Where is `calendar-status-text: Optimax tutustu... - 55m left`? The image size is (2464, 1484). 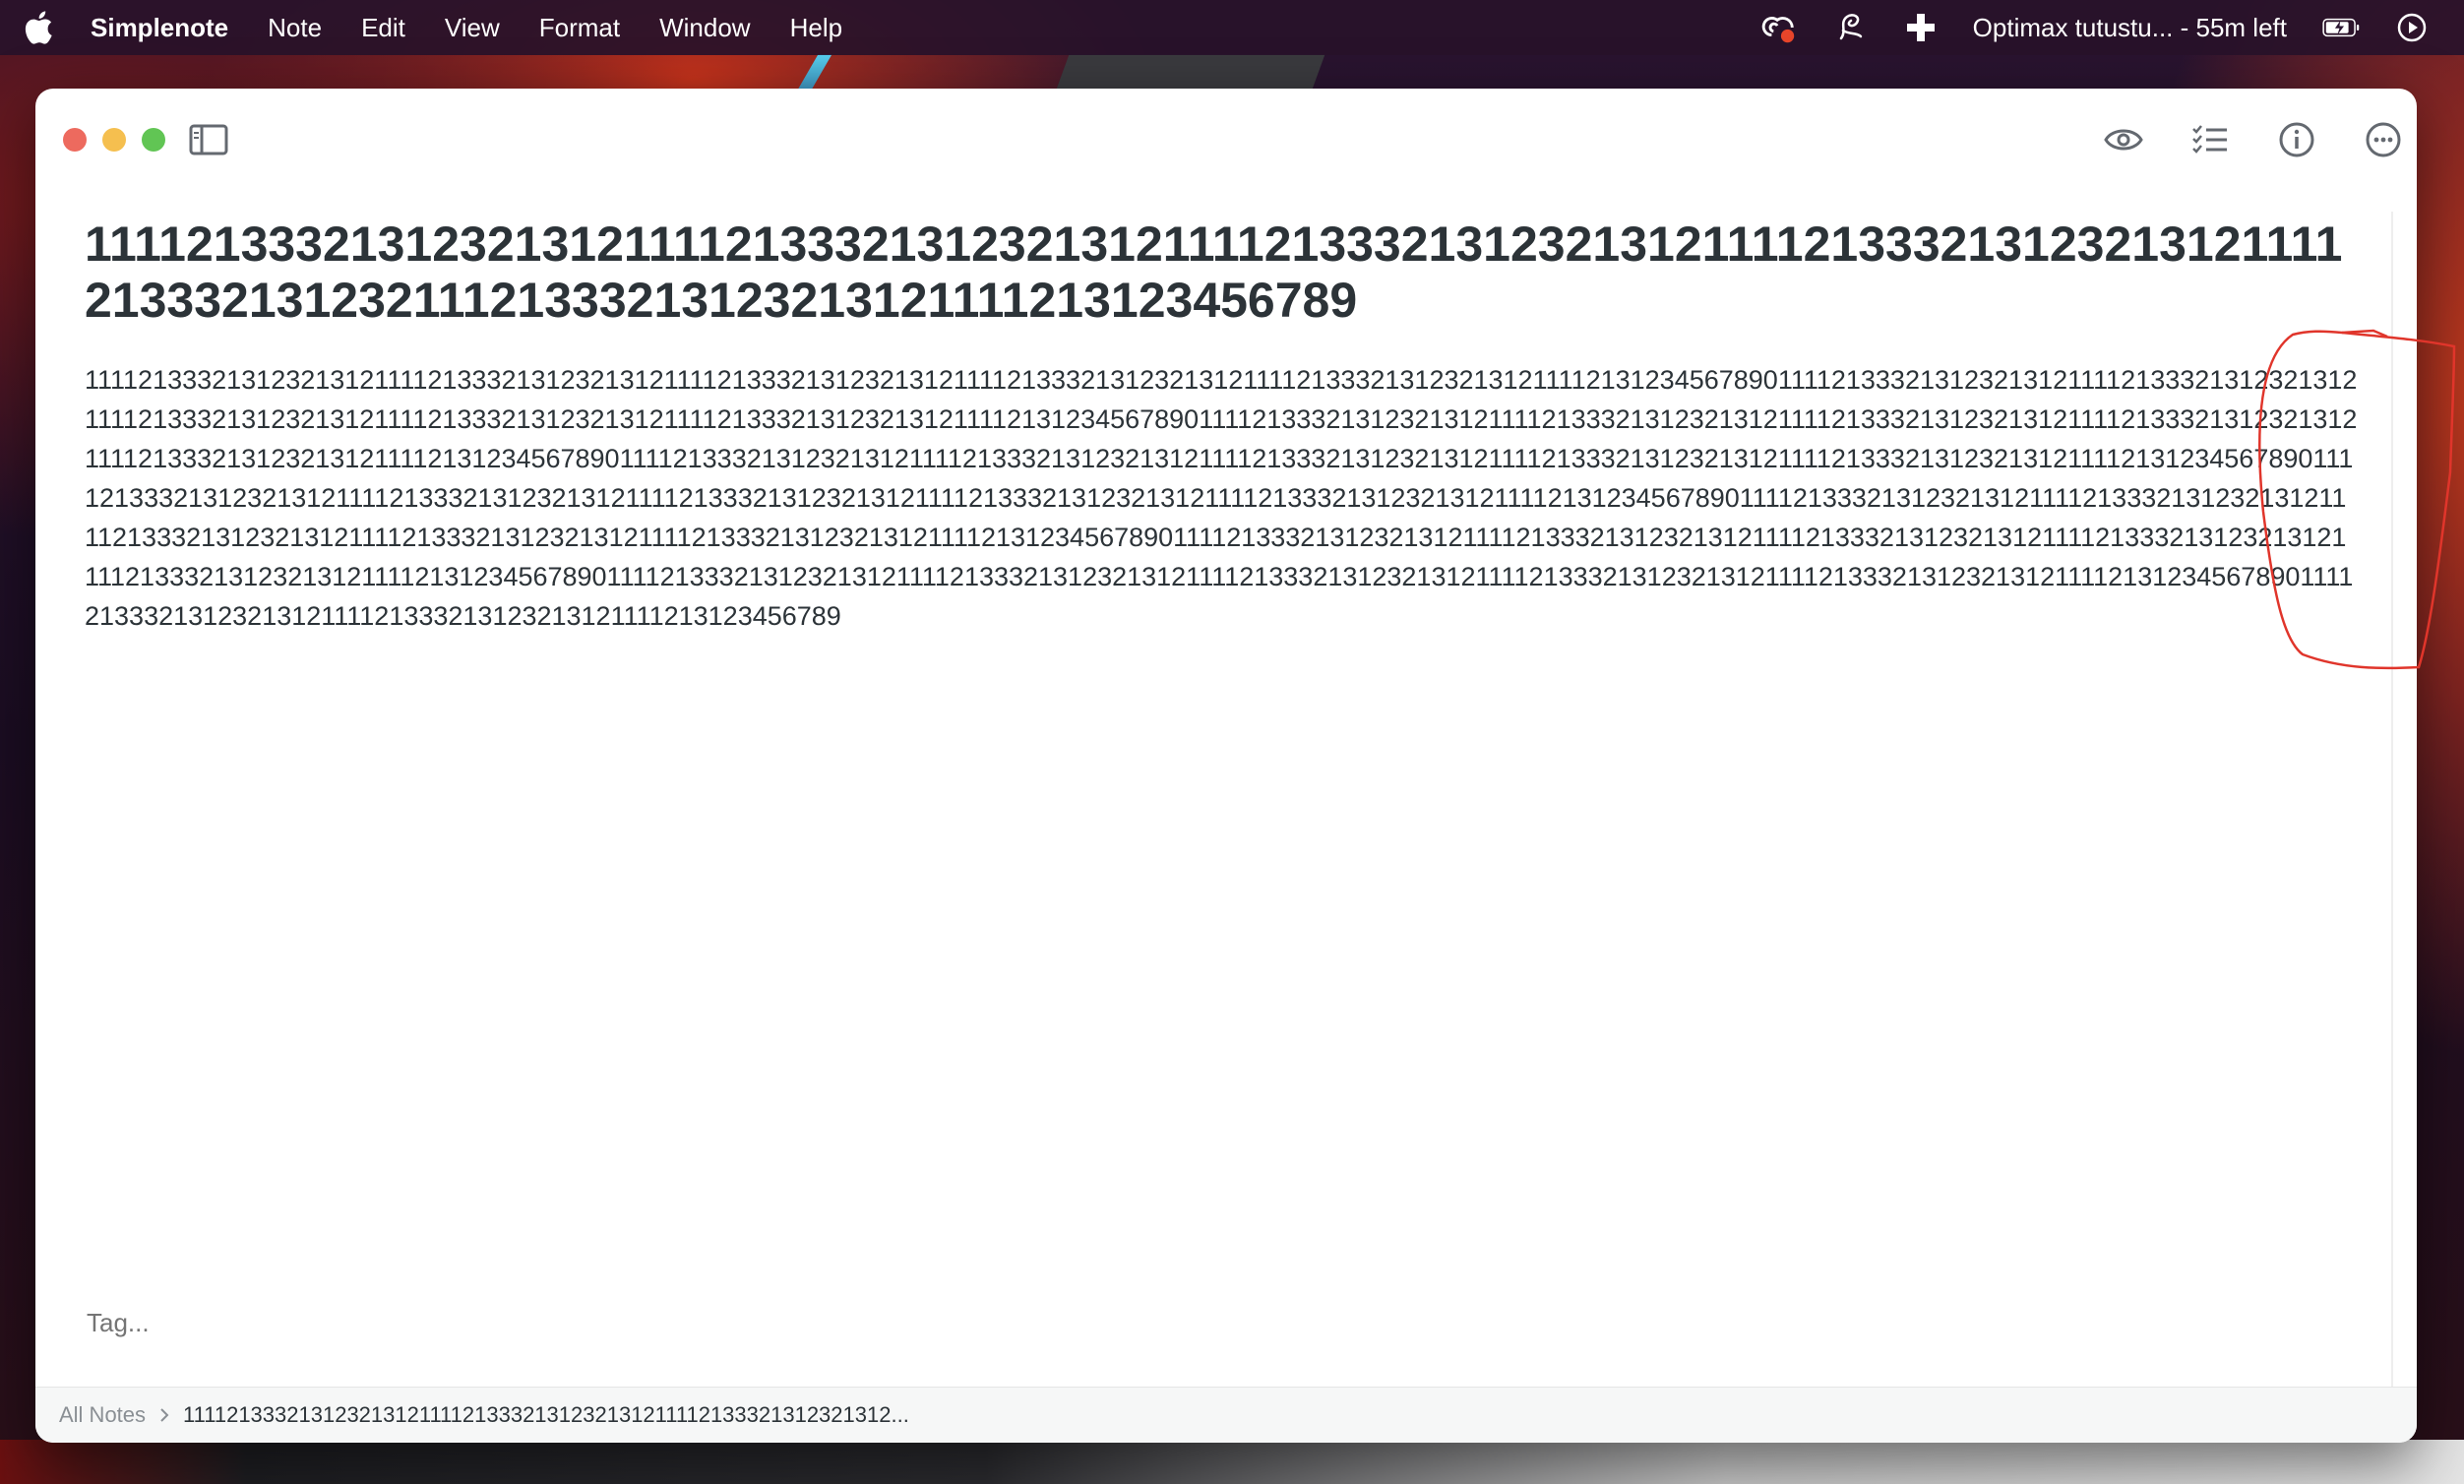 calendar-status-text: Optimax tutustu... - 55m left is located at coordinates (2130, 28).